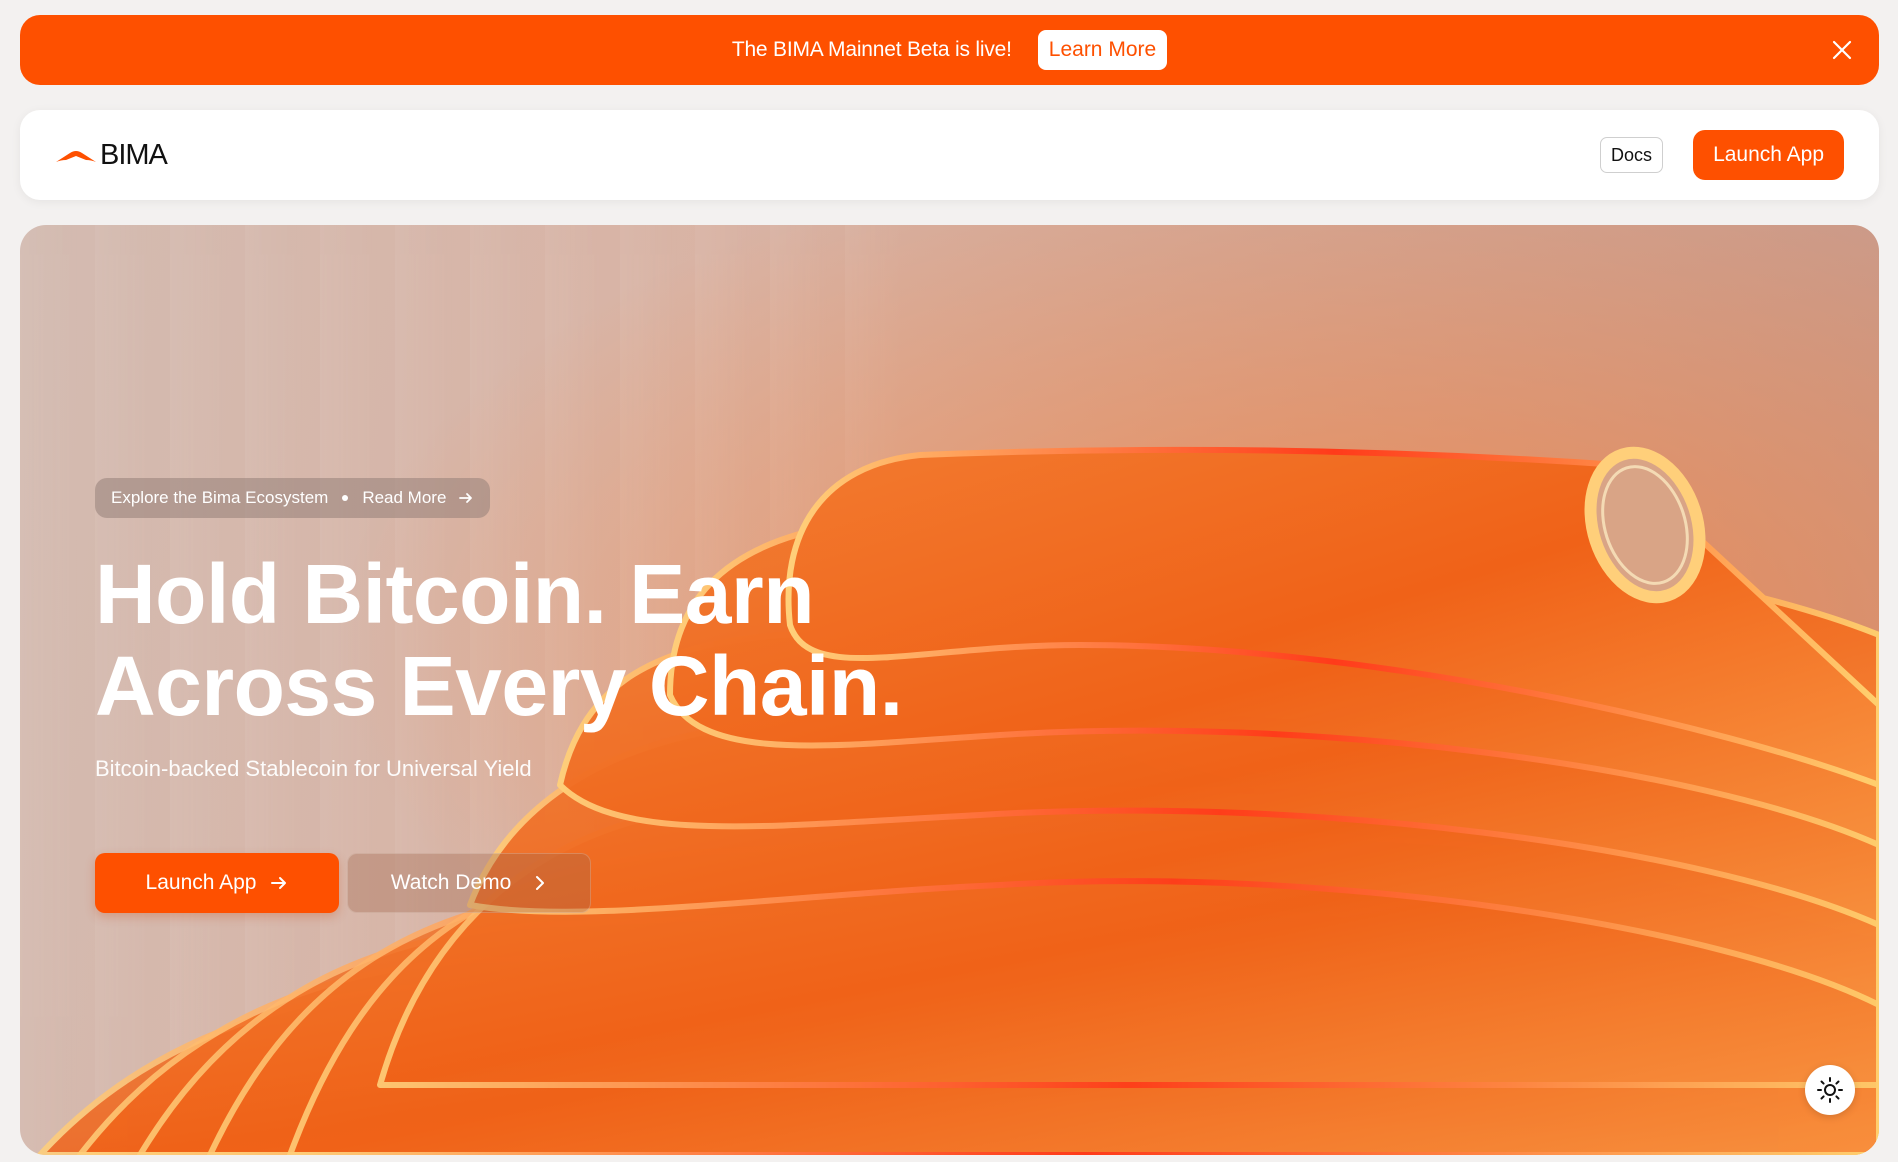 The image size is (1898, 1162). Describe the element at coordinates (76, 156) in the screenshot. I see `bima-logo-icon` at that location.